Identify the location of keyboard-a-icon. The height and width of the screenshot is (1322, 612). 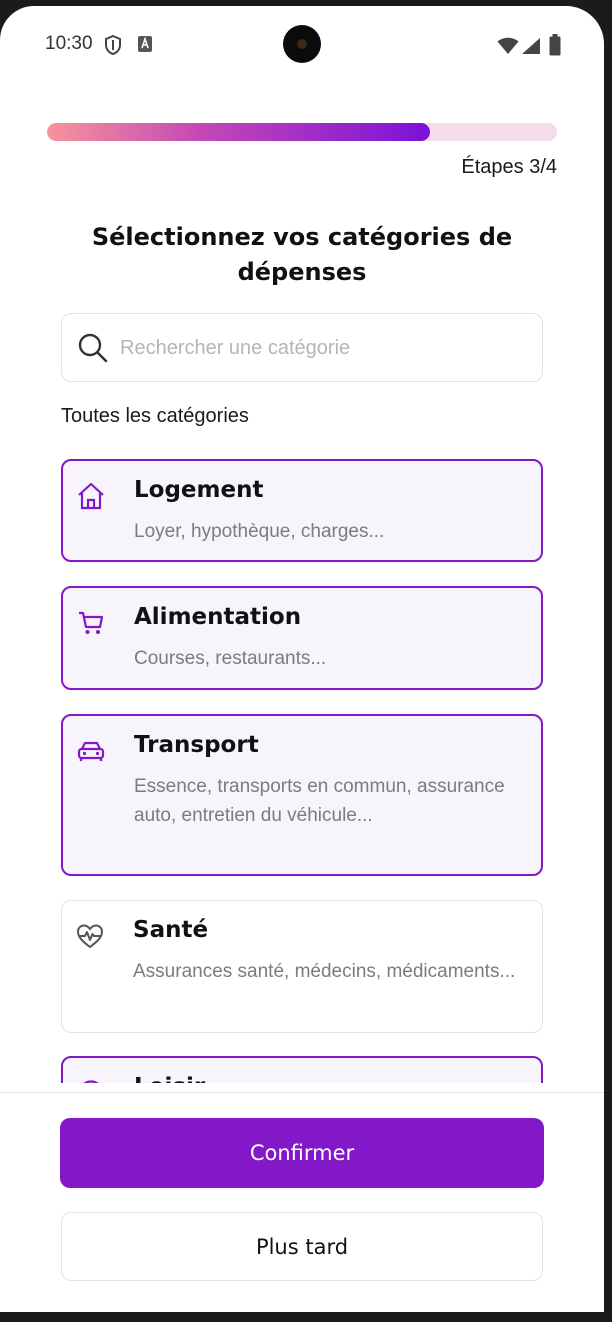
(145, 46).